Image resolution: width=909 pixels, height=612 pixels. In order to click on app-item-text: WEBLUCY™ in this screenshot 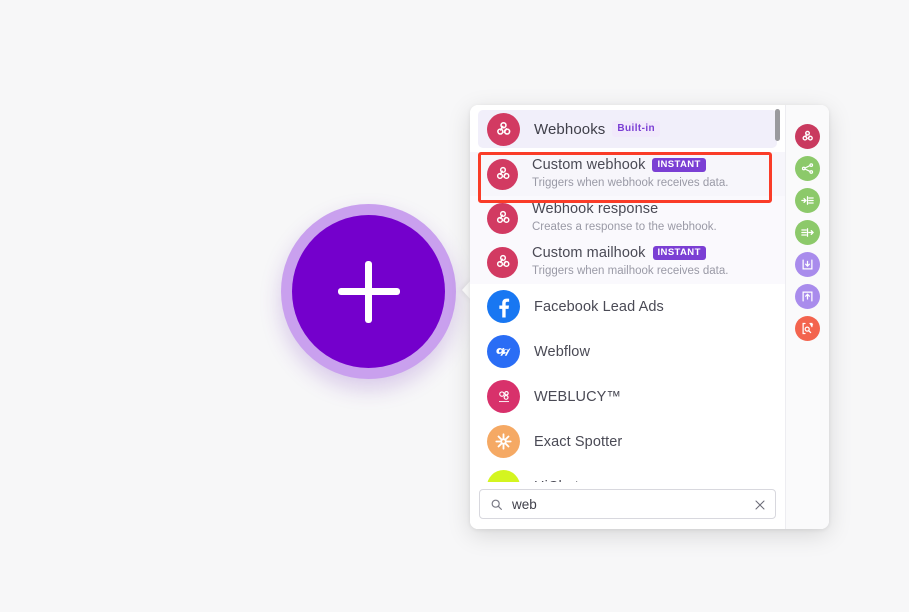, I will do `click(577, 397)`.